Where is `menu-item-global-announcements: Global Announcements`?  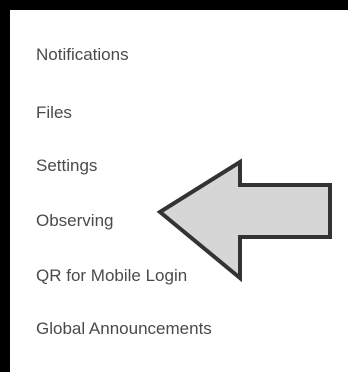
menu-item-global-announcements: Global Announcements is located at coordinates (124, 329).